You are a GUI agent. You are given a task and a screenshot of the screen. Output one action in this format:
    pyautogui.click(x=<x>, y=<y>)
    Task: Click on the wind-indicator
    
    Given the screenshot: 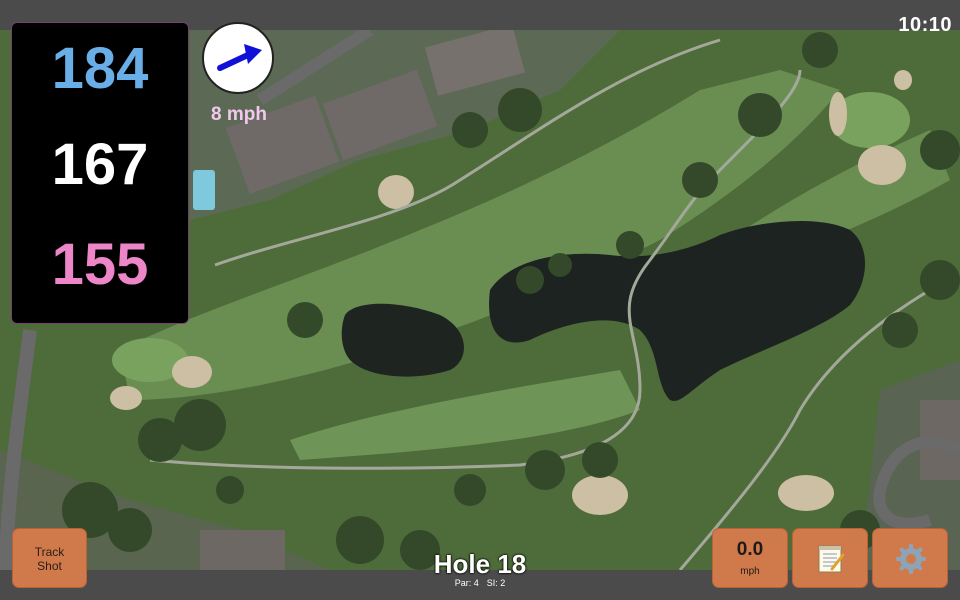 What is the action you would take?
    pyautogui.click(x=238, y=58)
    